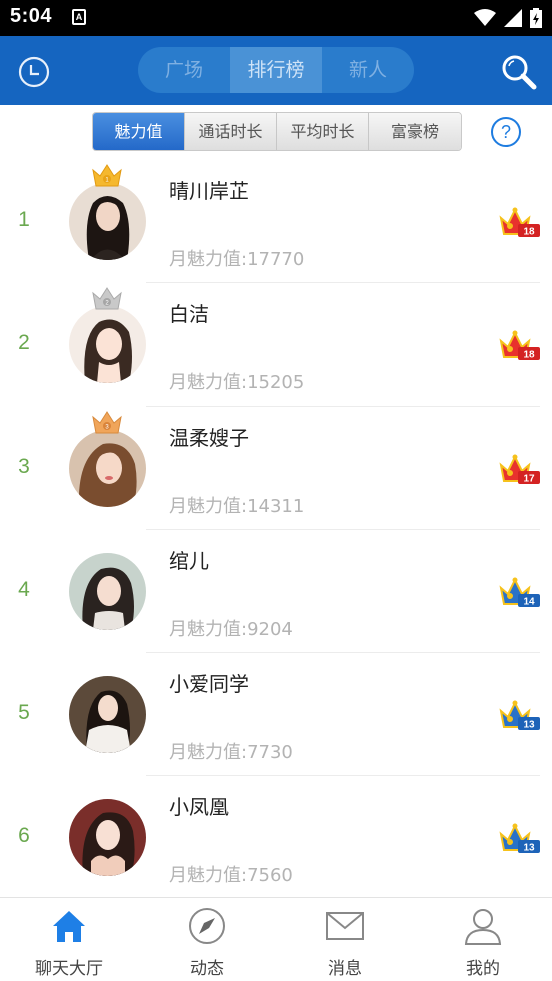 Image resolution: width=552 pixels, height=981 pixels. I want to click on rank-number: 4, so click(24, 589).